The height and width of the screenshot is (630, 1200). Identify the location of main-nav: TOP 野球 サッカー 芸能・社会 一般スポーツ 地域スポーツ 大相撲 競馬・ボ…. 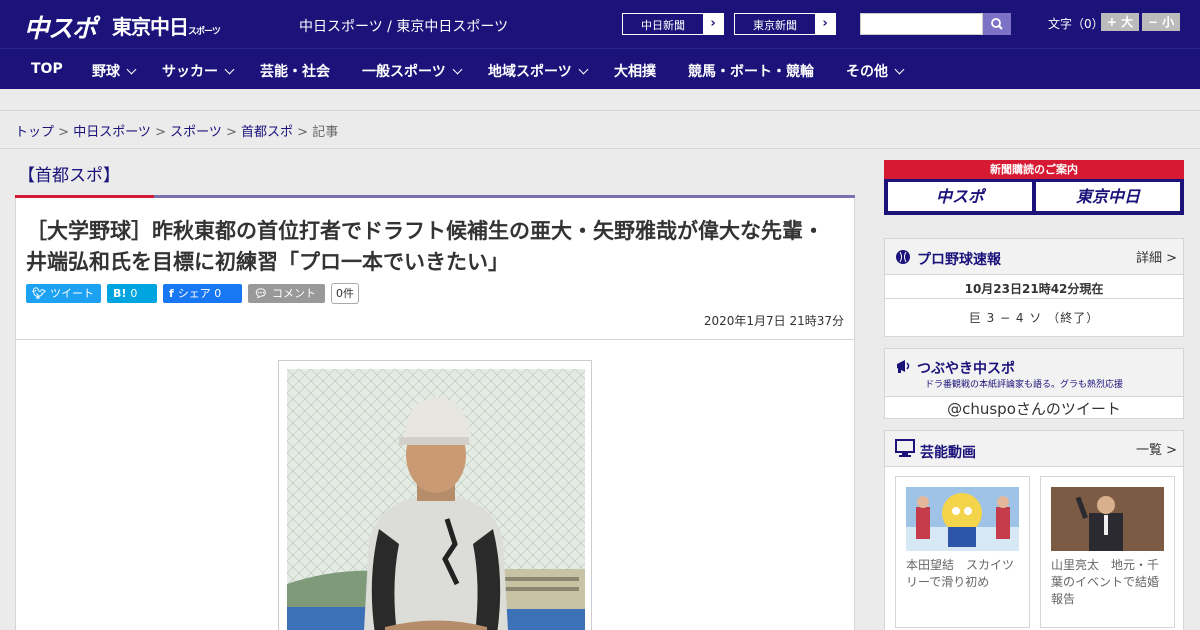
(600, 68).